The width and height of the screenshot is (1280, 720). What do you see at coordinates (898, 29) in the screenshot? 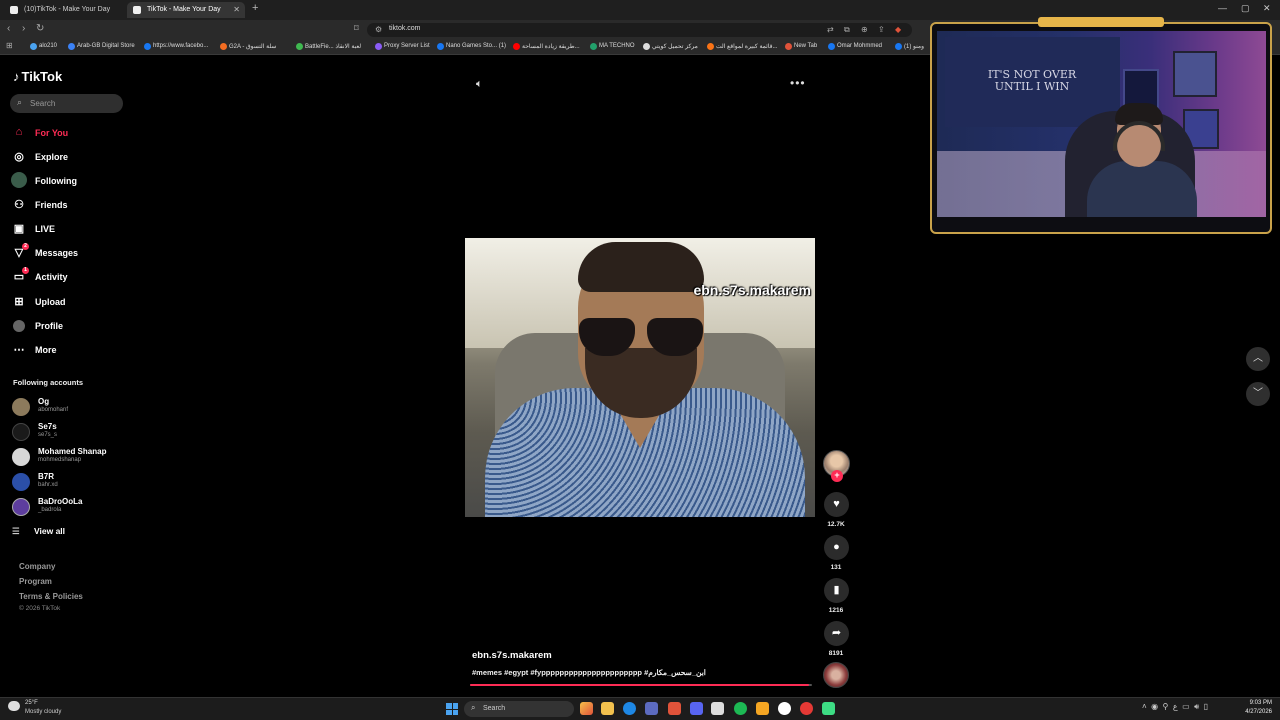
I see `brave-shield-icon: ◆` at bounding box center [898, 29].